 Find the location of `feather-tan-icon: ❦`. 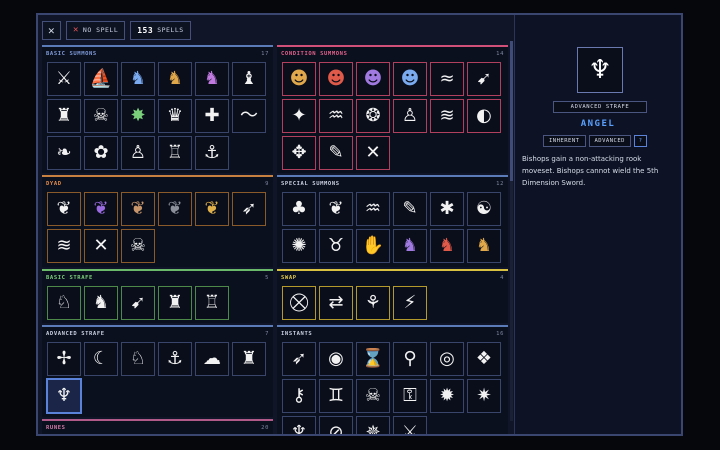

feather-tan-icon: ❦ is located at coordinates (138, 209).